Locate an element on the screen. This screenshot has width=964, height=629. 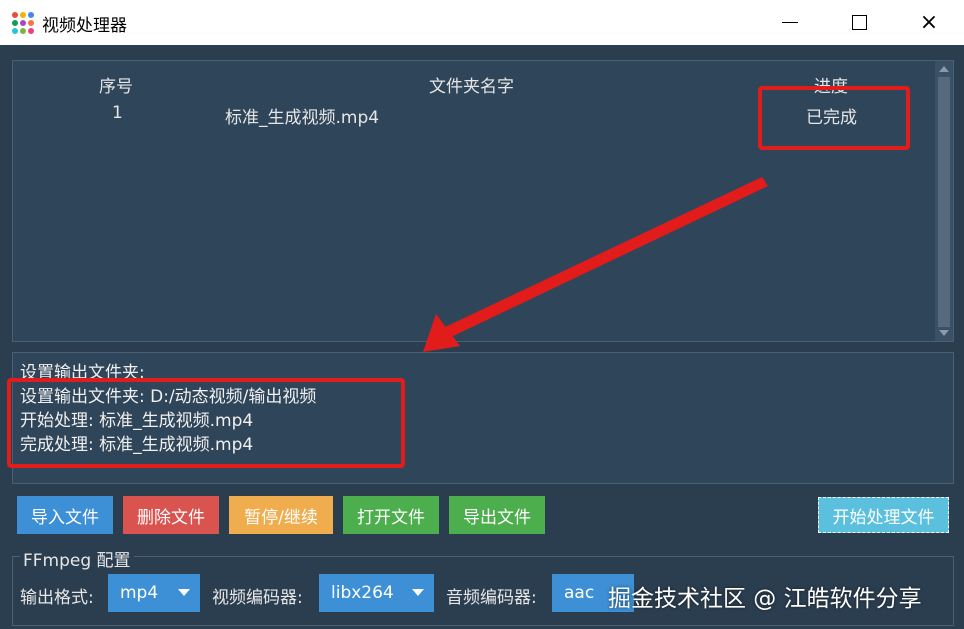
start-processing-button: 开始处理文件 is located at coordinates (883, 515).